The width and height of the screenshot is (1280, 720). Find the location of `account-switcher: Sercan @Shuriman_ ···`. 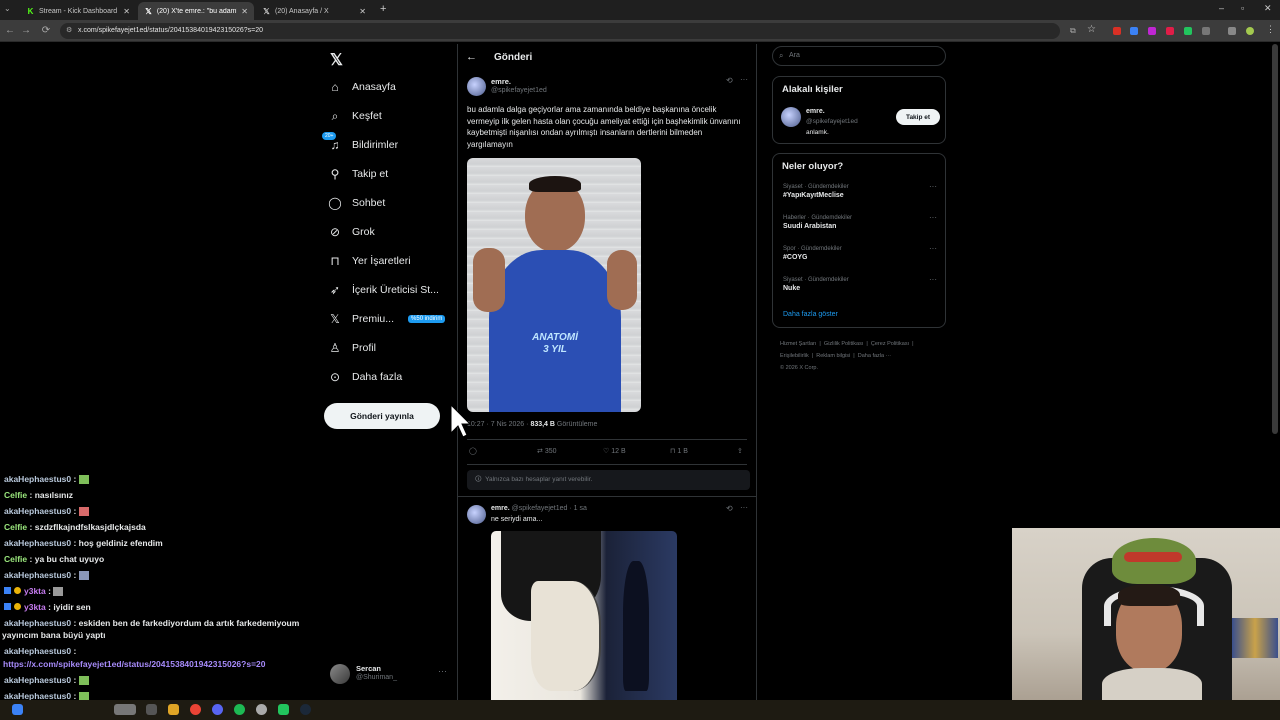

account-switcher: Sercan @Shuriman_ ··· is located at coordinates (390, 675).